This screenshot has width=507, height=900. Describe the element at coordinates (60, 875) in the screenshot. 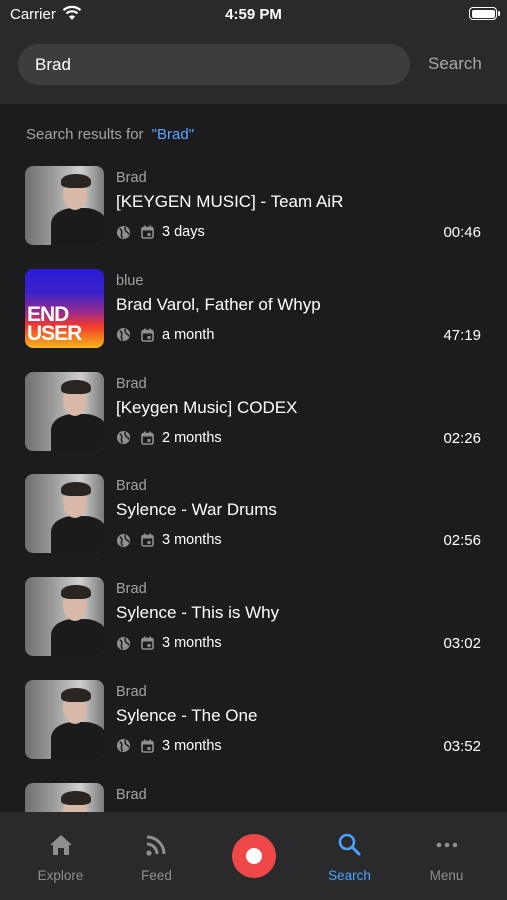

I see `tab-explore-label: Explore` at that location.